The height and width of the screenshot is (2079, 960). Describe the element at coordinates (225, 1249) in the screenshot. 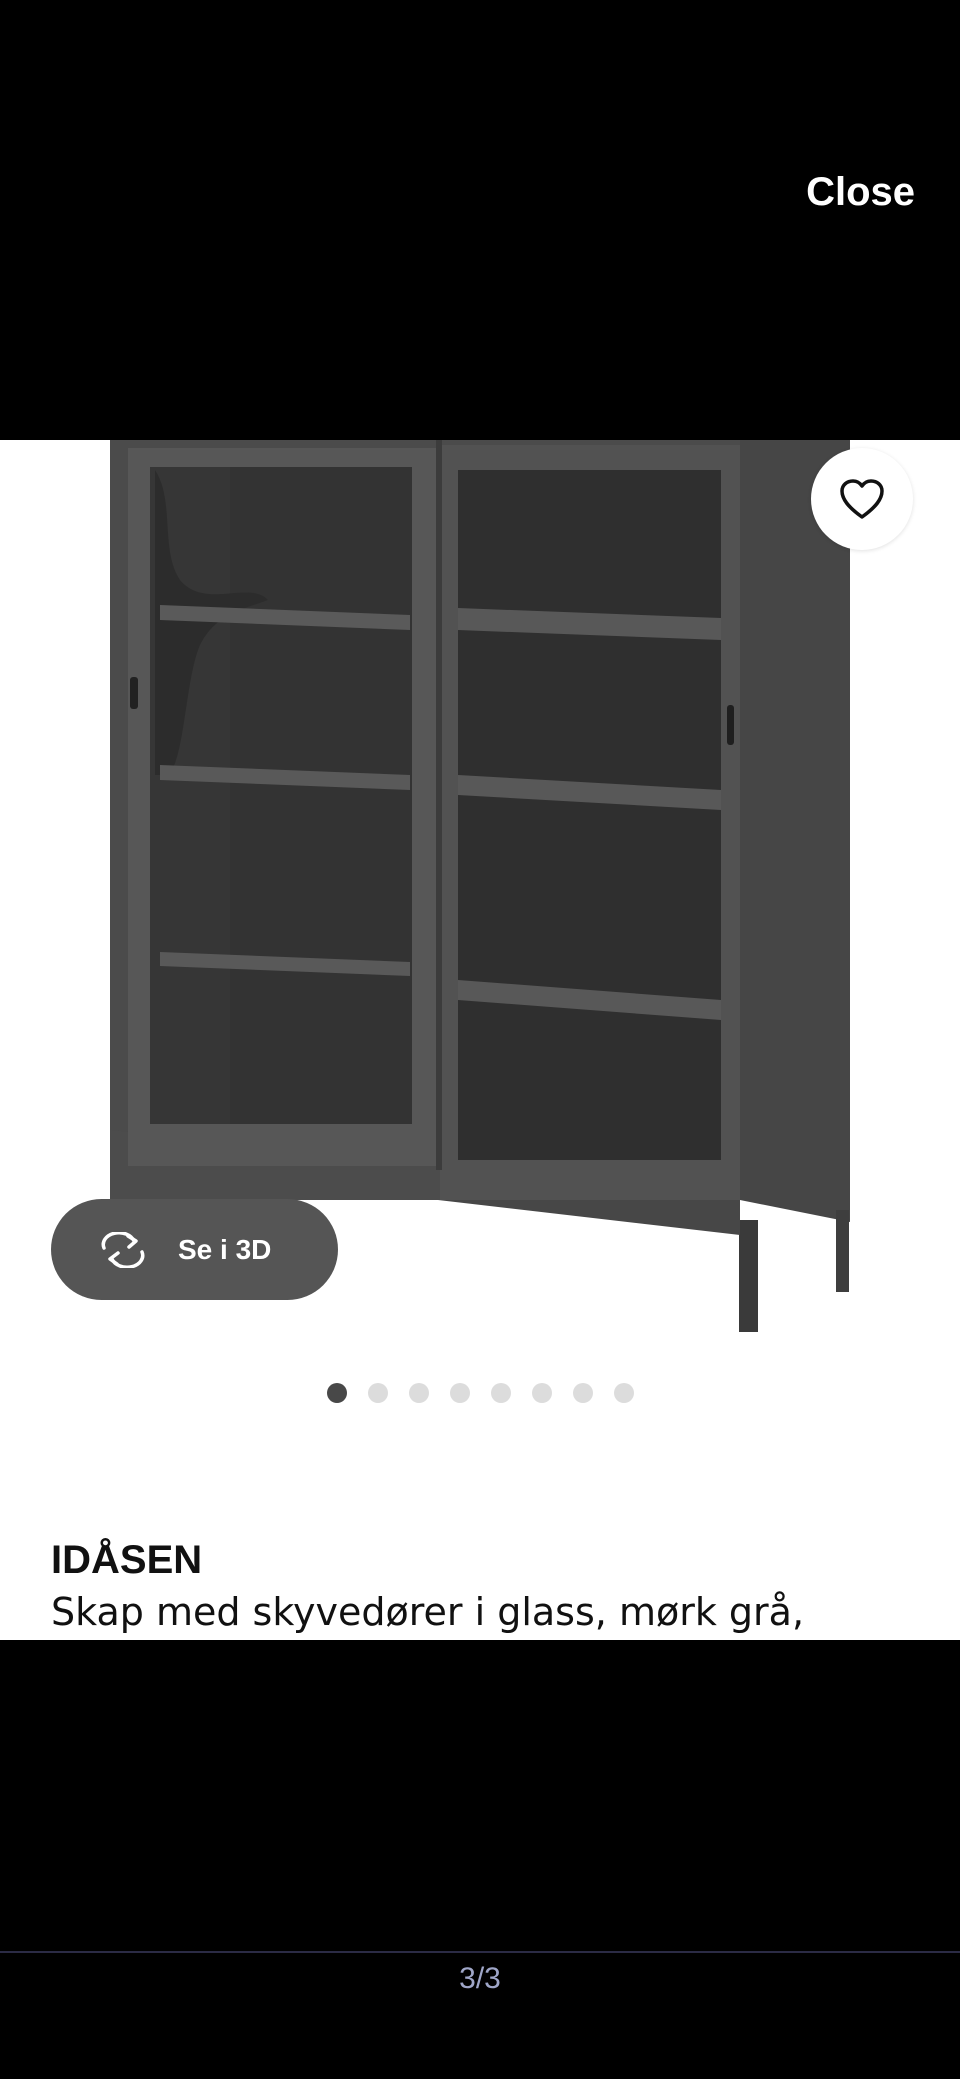

I see `view-3d-label: Se i 3D` at that location.